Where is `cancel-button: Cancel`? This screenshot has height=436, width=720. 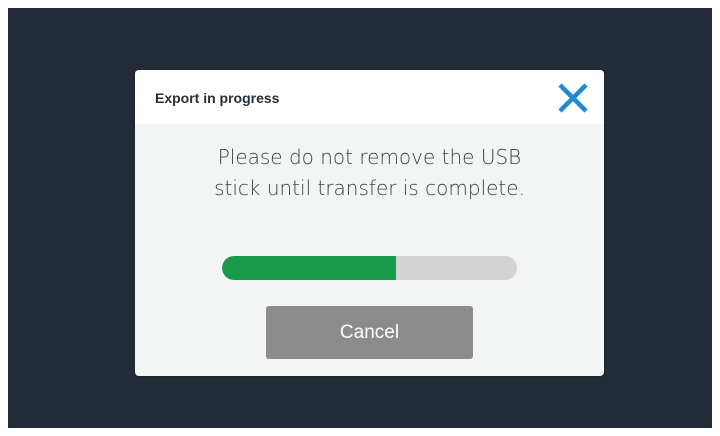
cancel-button: Cancel is located at coordinates (369, 332).